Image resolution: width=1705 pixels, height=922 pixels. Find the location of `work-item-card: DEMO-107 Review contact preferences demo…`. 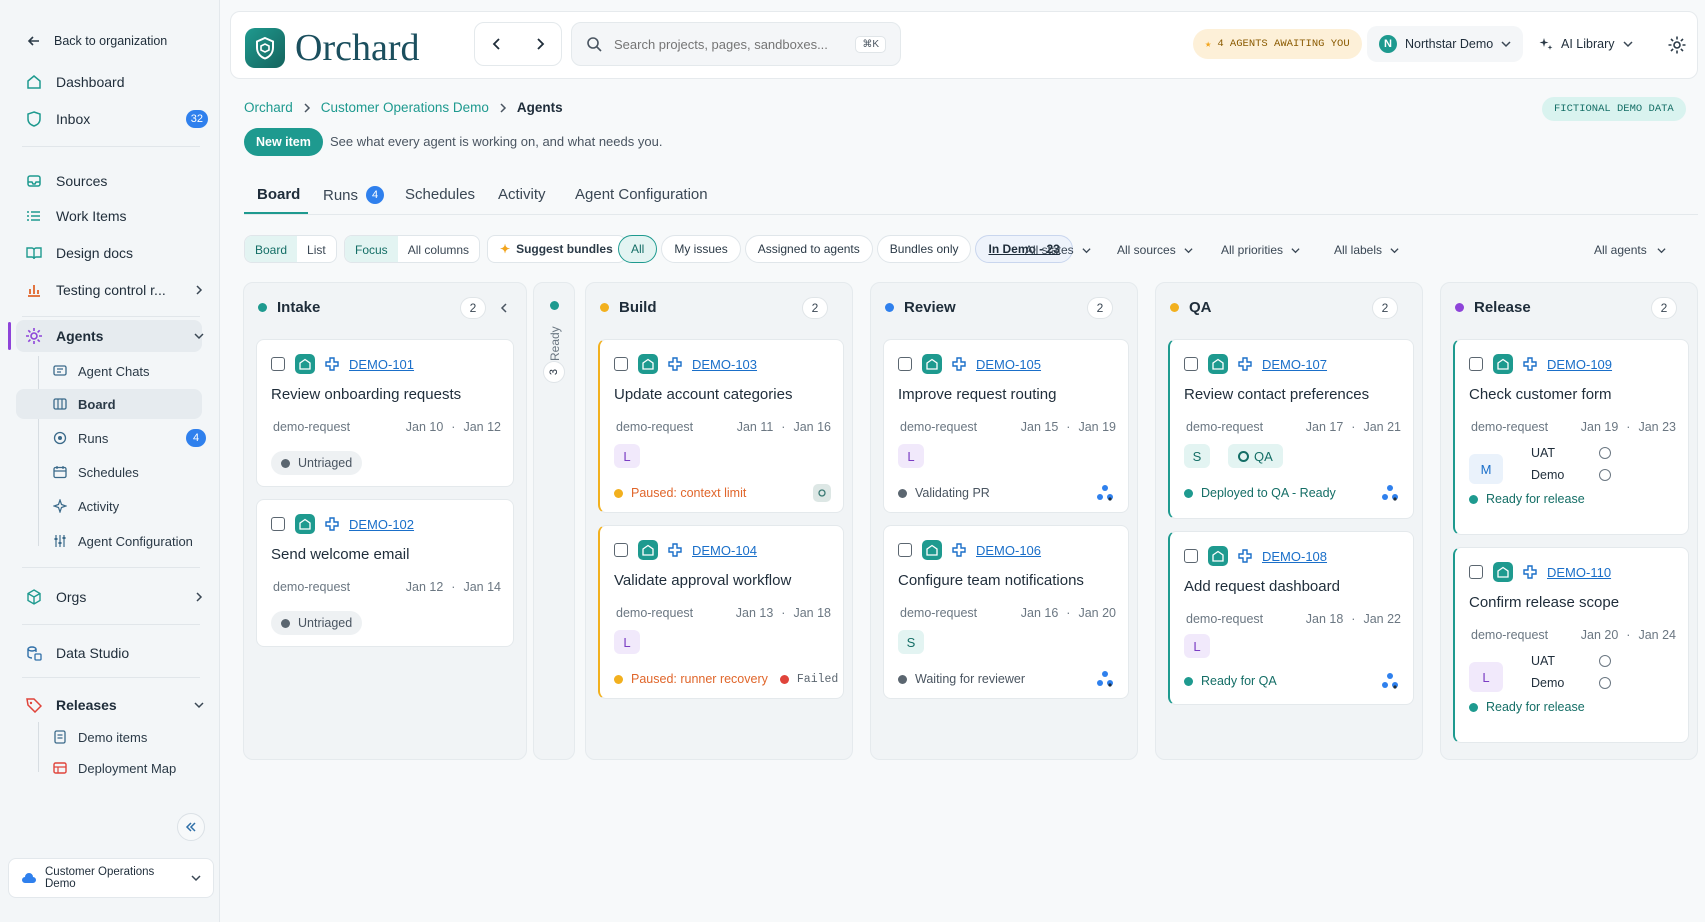

work-item-card: DEMO-107 Review contact preferences demo… is located at coordinates (1291, 429).